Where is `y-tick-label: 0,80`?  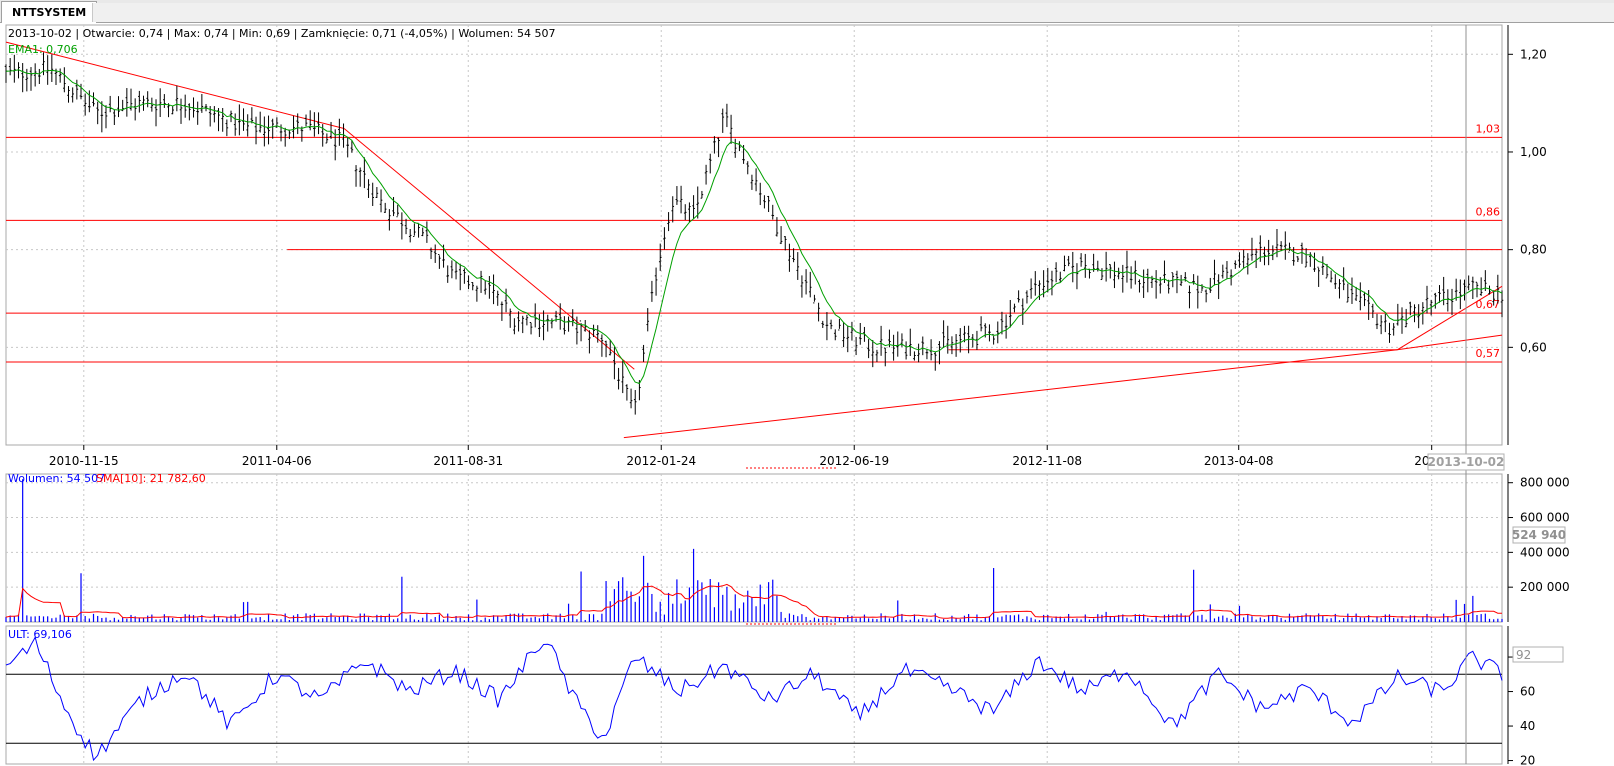 y-tick-label: 0,80 is located at coordinates (1533, 250).